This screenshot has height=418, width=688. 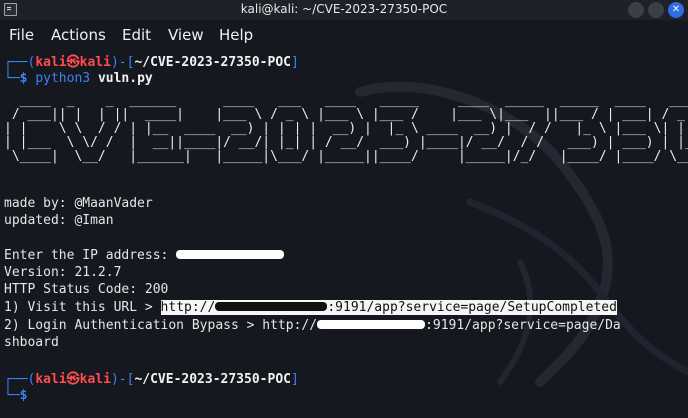 I want to click on http-status-line: HTTP Status Code: 200, so click(x=86, y=289).